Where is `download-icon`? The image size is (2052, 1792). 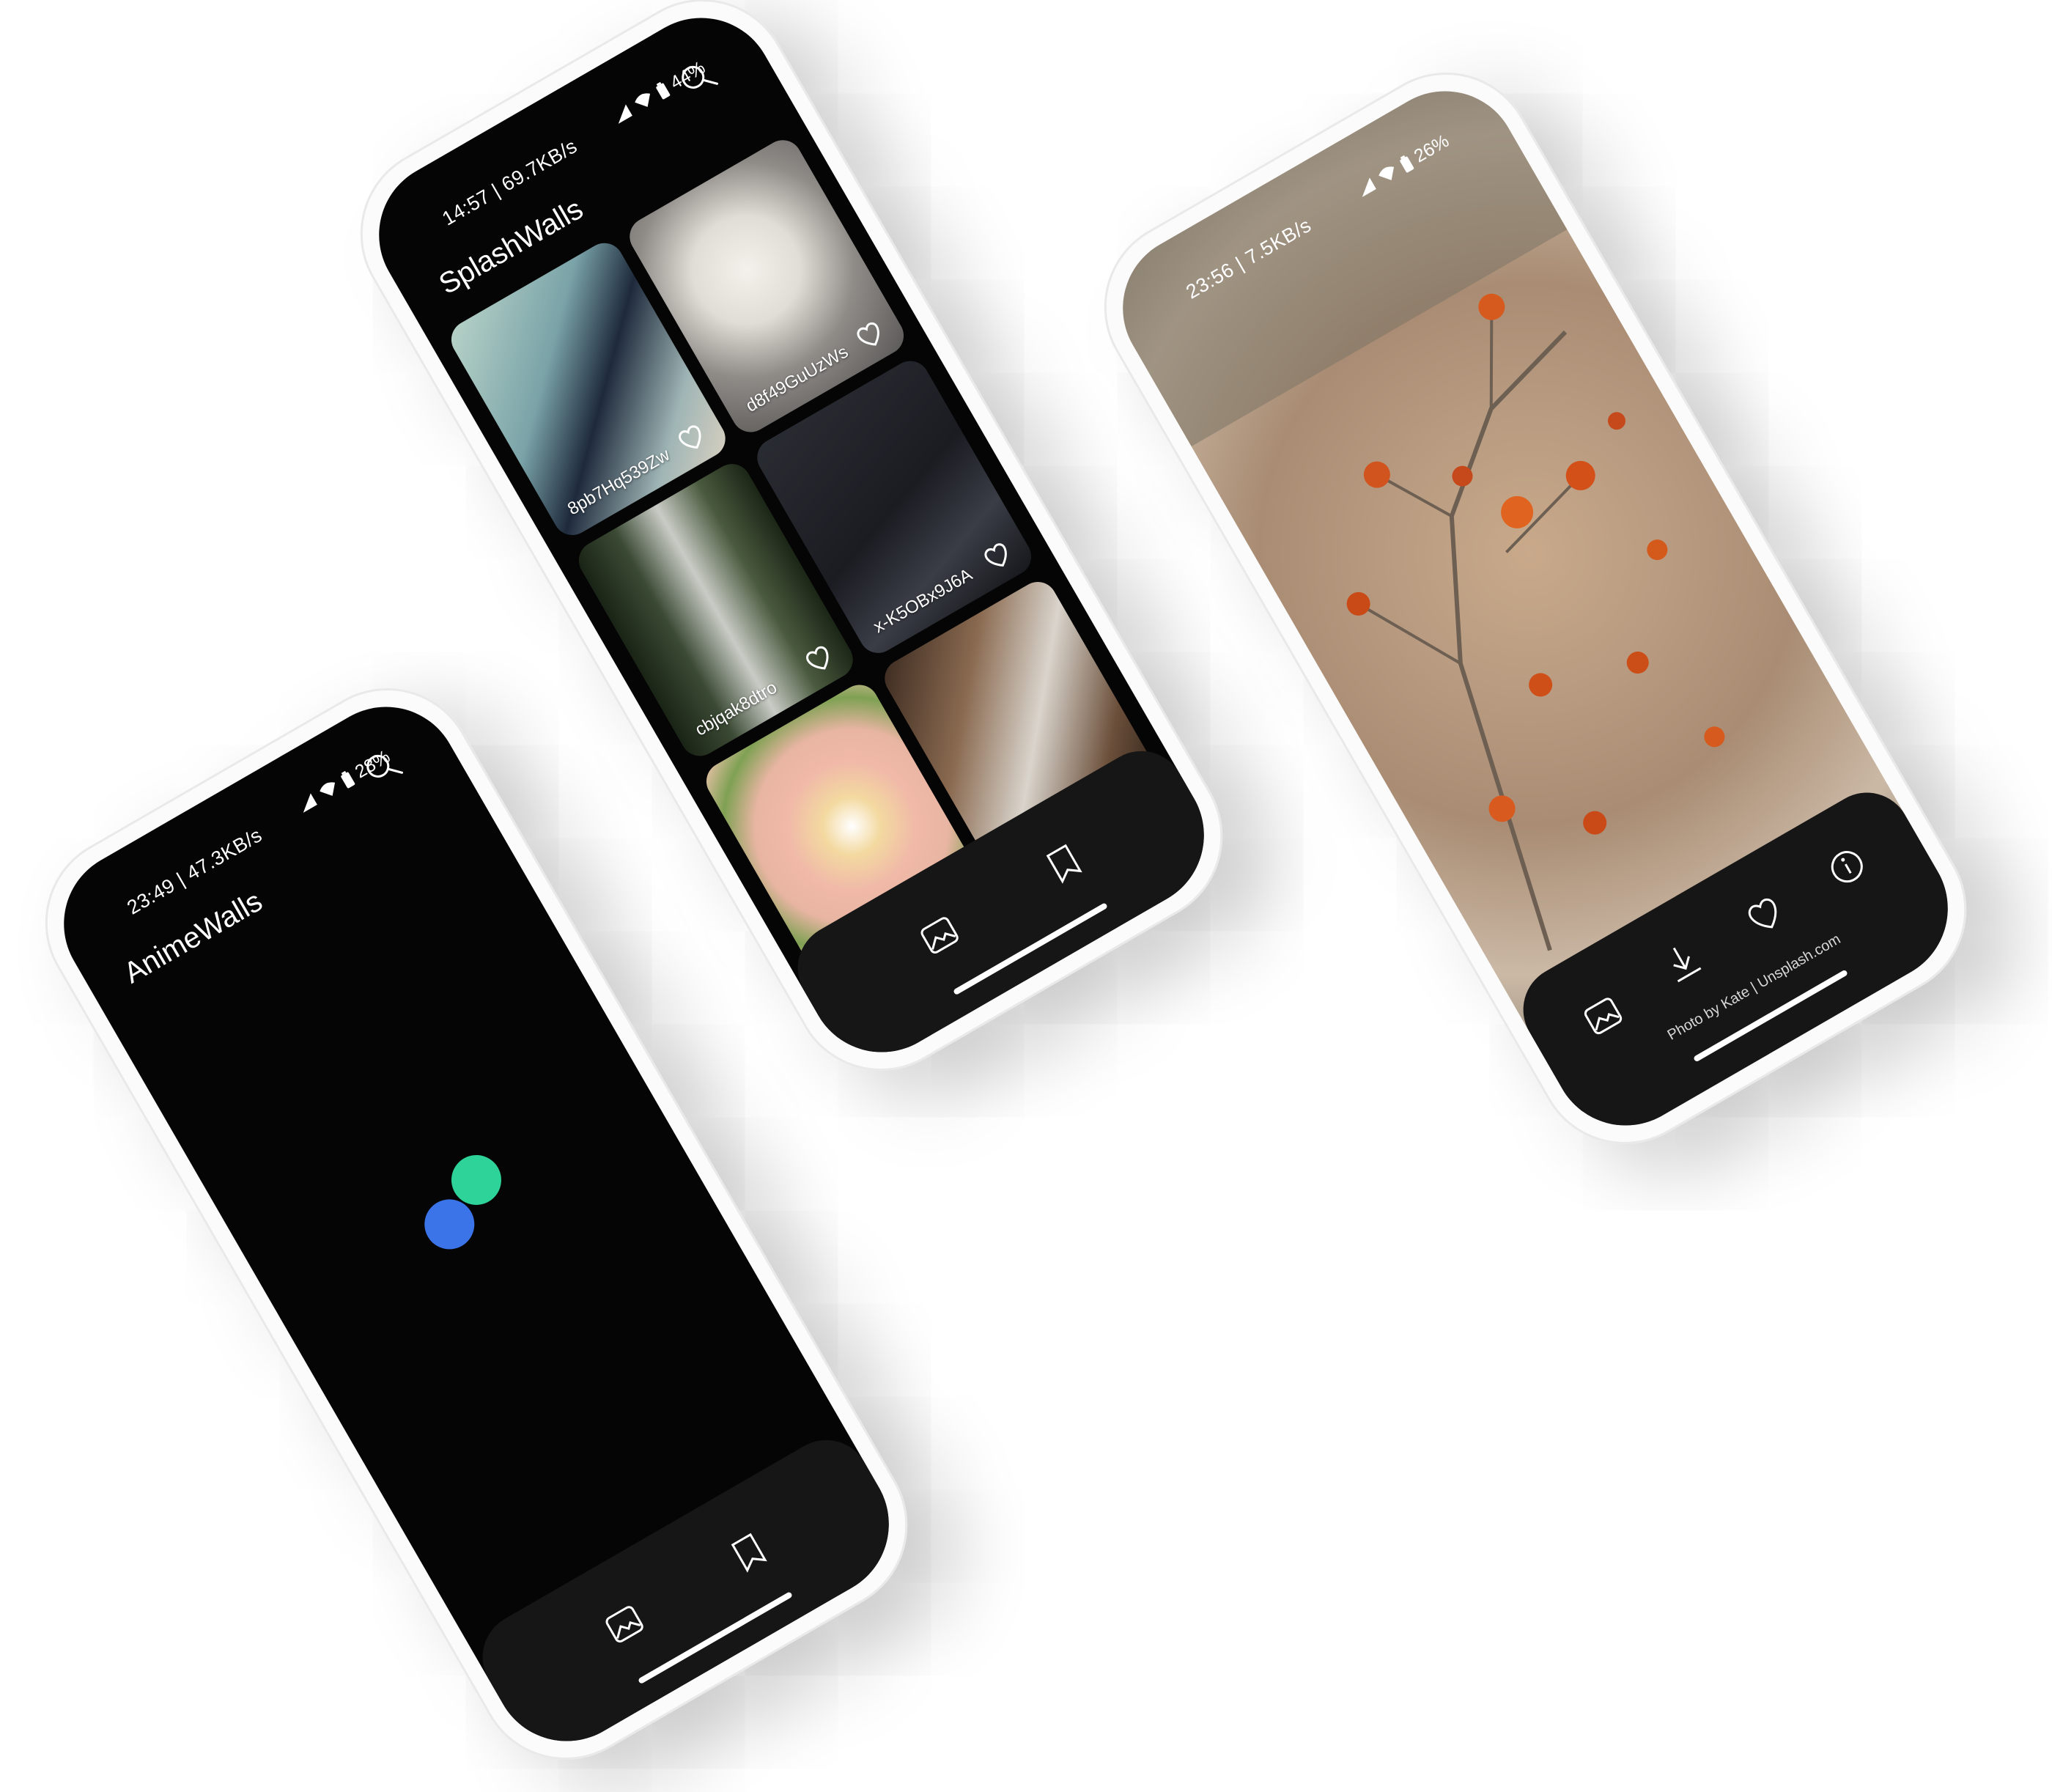 download-icon is located at coordinates (1682, 961).